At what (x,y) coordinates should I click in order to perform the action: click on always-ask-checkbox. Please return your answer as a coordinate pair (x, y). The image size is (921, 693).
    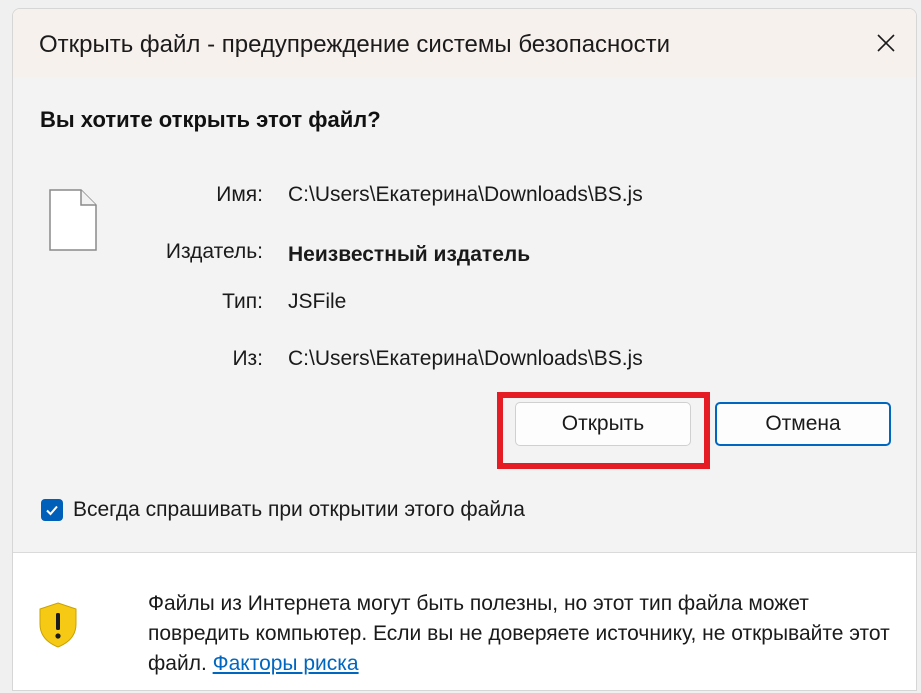
    Looking at the image, I should click on (52, 510).